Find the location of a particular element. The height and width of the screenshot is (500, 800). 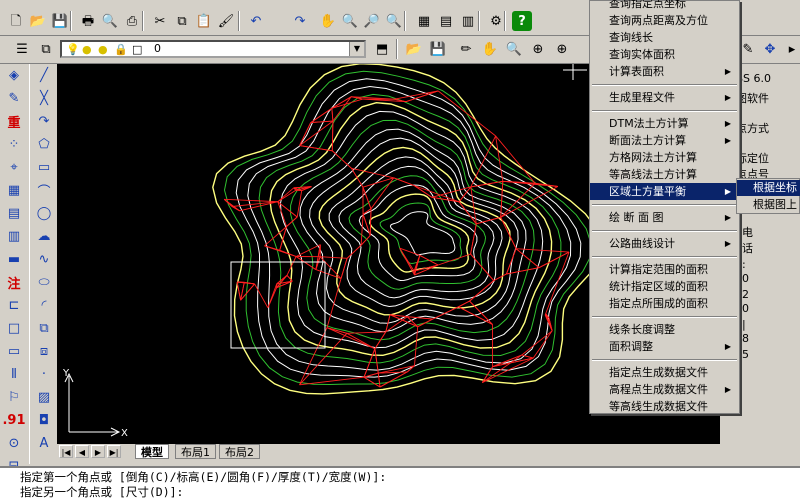

layer-previous-icon: ⧉ is located at coordinates (46, 49).